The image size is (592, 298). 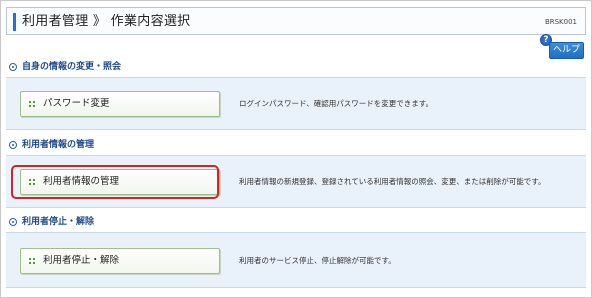 What do you see at coordinates (76, 103) in the screenshot?
I see `button-label: パスワード変更` at bounding box center [76, 103].